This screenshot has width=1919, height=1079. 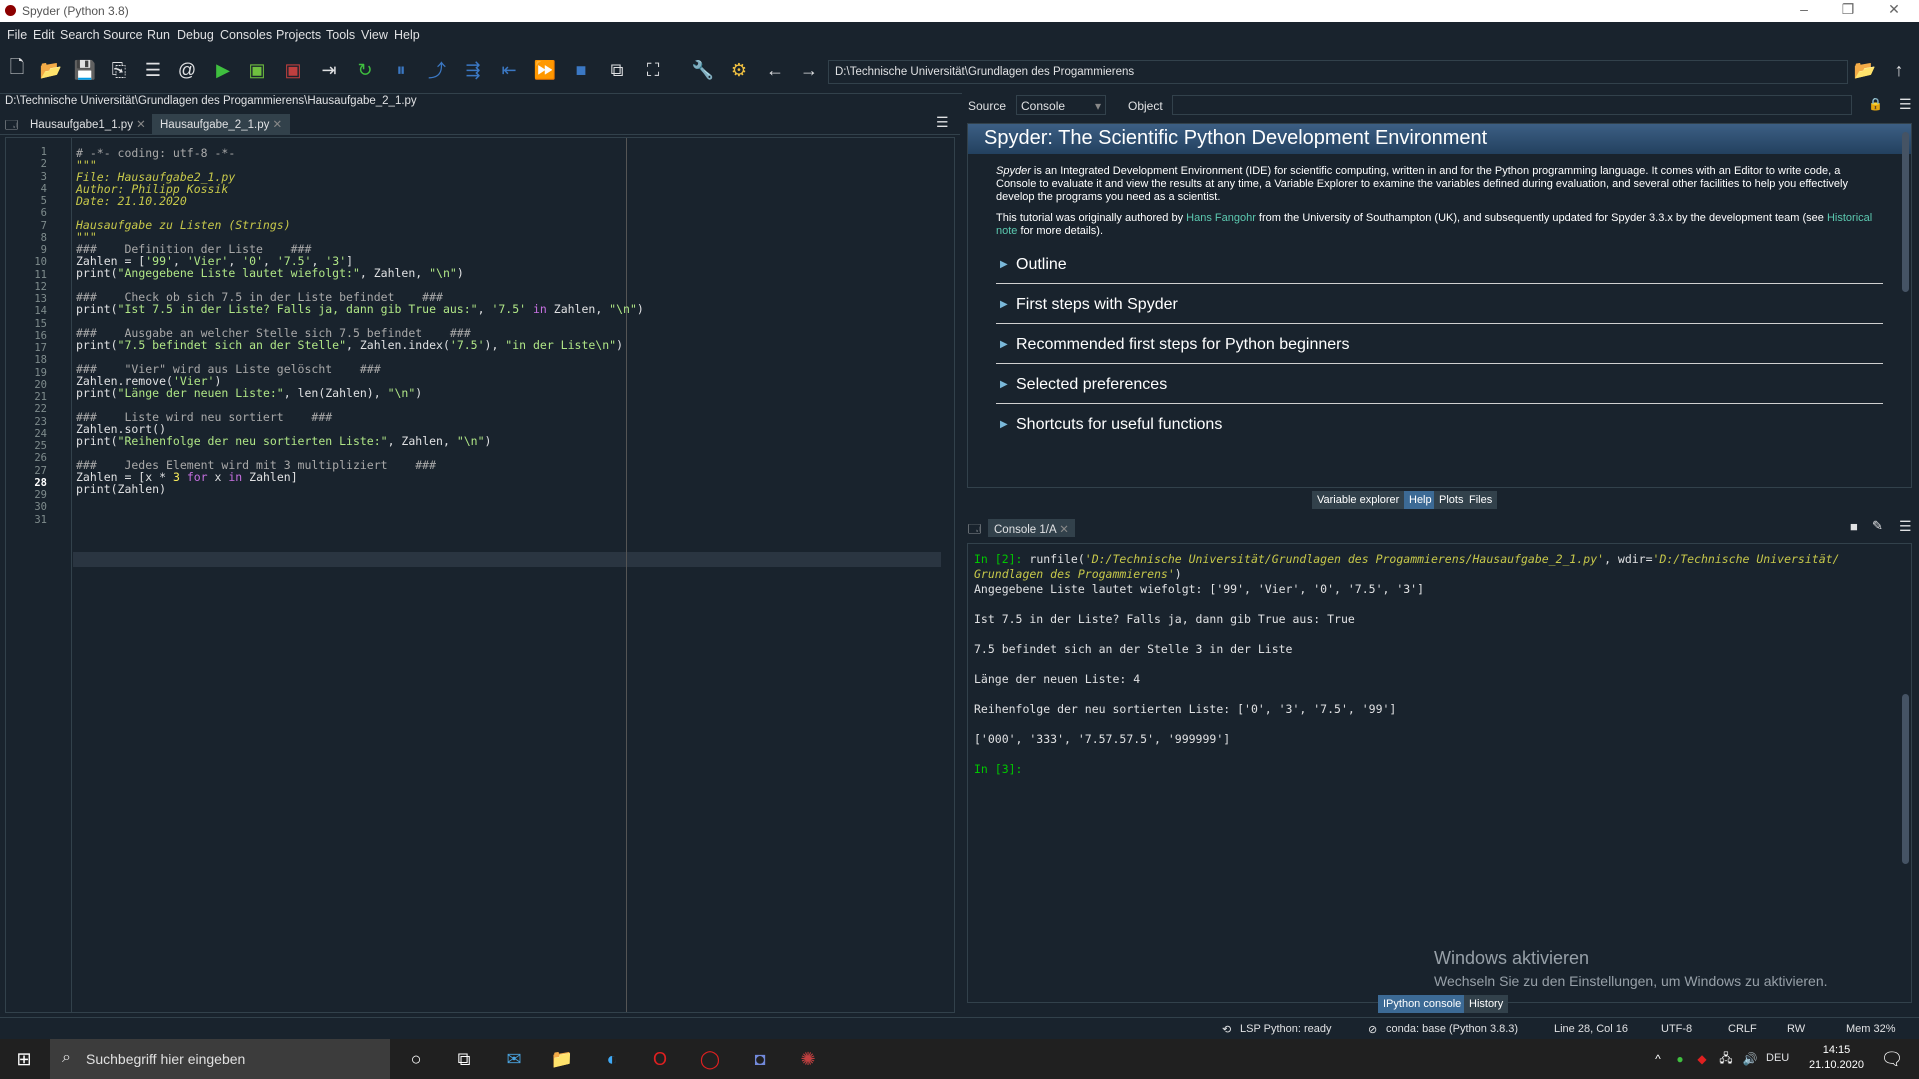 I want to click on rerun-icon: ↻, so click(x=365, y=70).